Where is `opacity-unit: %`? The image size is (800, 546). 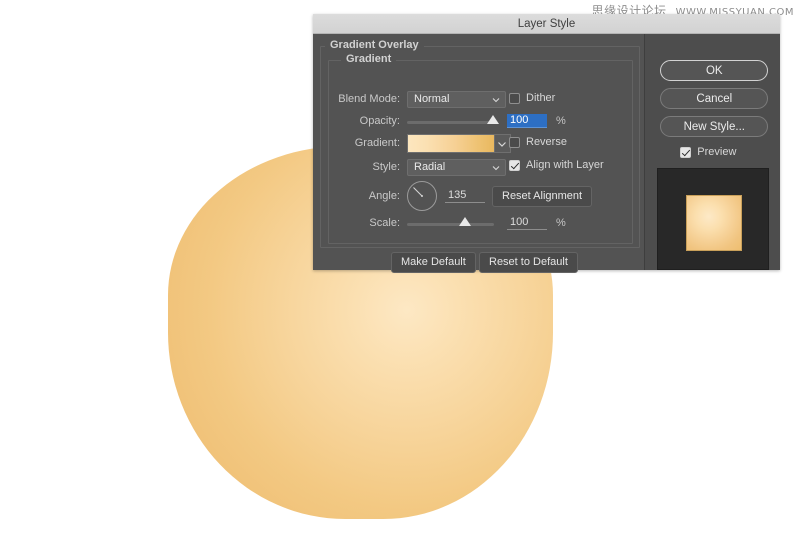
opacity-unit: % is located at coordinates (561, 121).